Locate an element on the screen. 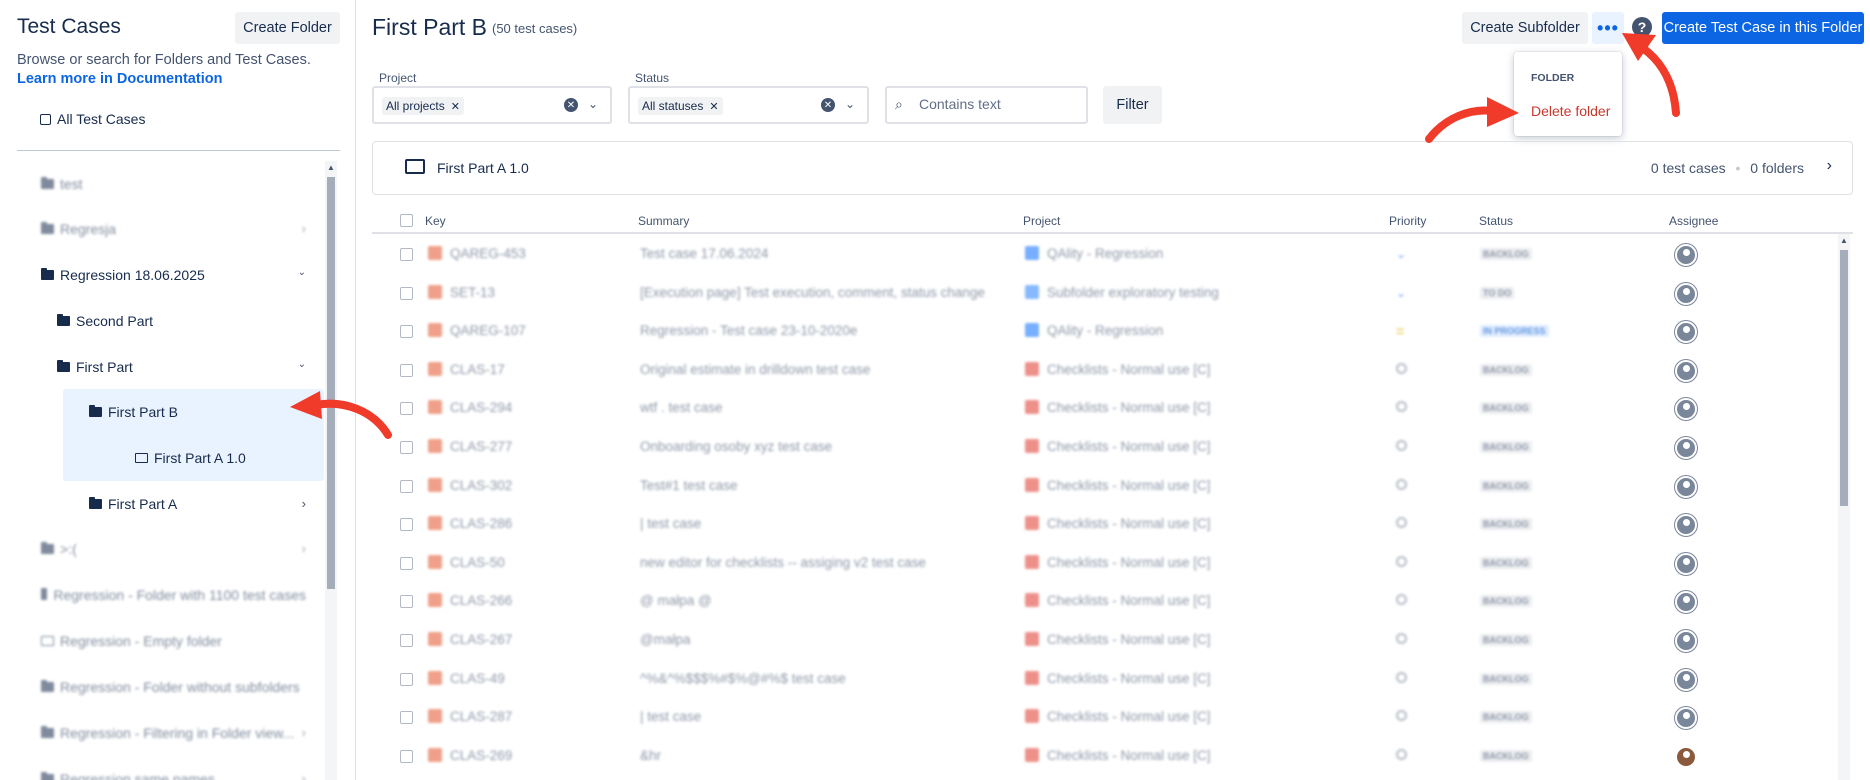 Image resolution: width=1870 pixels, height=780 pixels. tree-item-regresja: Regresja › is located at coordinates (173, 229).